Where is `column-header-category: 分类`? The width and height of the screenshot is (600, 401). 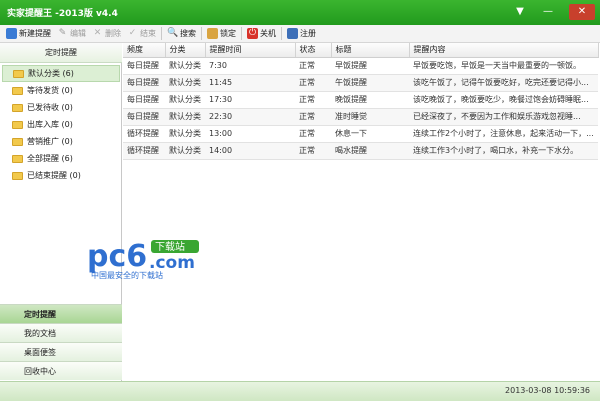
column-header-category: 分类 is located at coordinates (185, 50).